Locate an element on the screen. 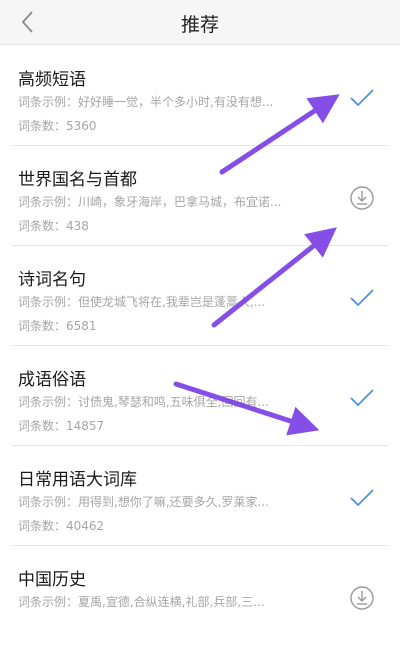 Image resolution: width=400 pixels, height=645 pixels. item-name: 世界国名与首都 is located at coordinates (77, 180).